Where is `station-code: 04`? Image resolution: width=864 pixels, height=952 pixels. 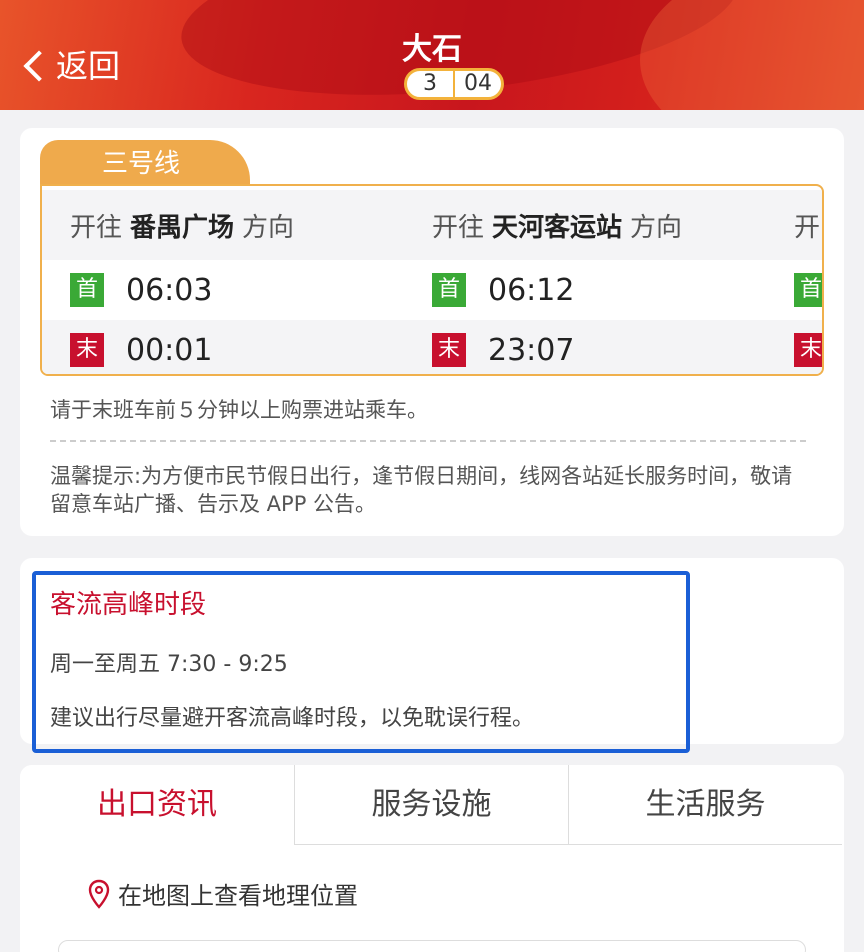
station-code: 04 is located at coordinates (478, 83).